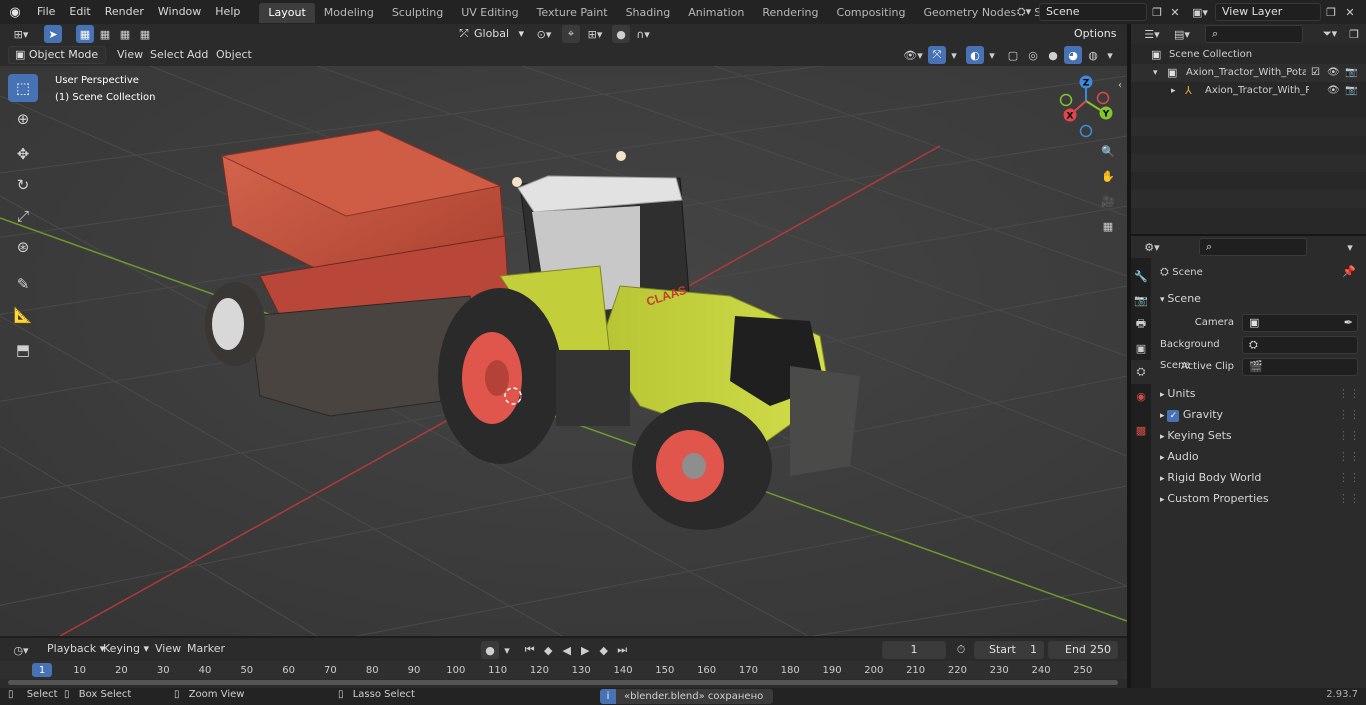 The width and height of the screenshot is (1366, 705). What do you see at coordinates (1350, 247) in the screenshot?
I see `properties-options-icon: ▾` at bounding box center [1350, 247].